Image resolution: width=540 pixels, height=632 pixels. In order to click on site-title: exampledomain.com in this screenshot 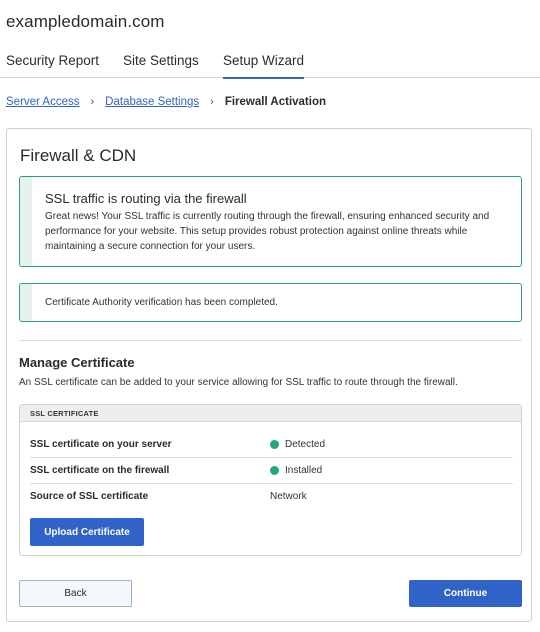, I will do `click(85, 21)`.